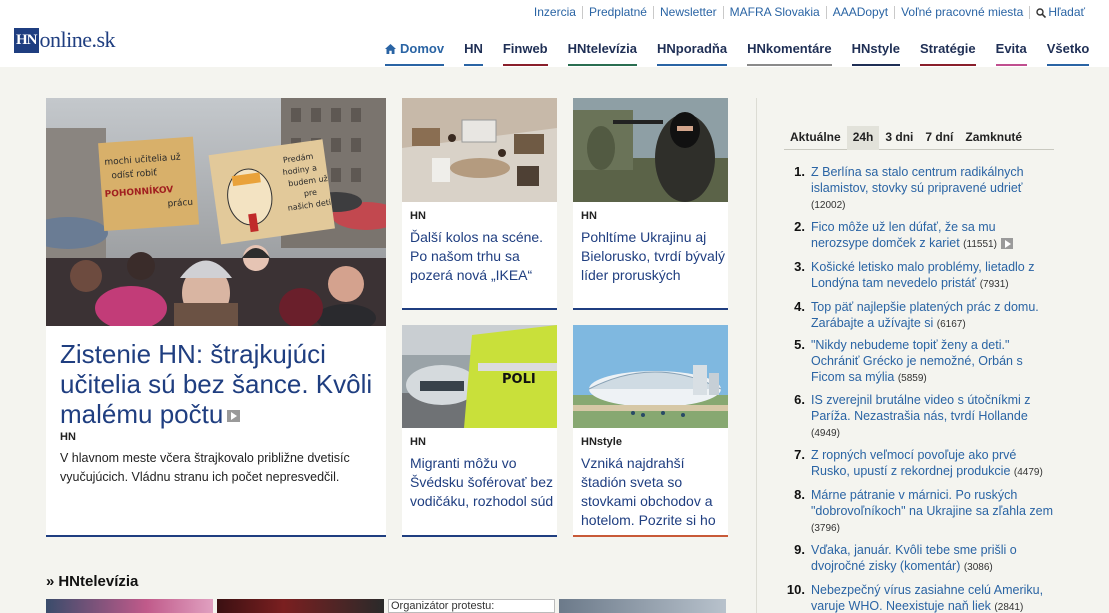 The image size is (1109, 613). I want to click on topbar-link-inzercia: Inzercia, so click(555, 12).